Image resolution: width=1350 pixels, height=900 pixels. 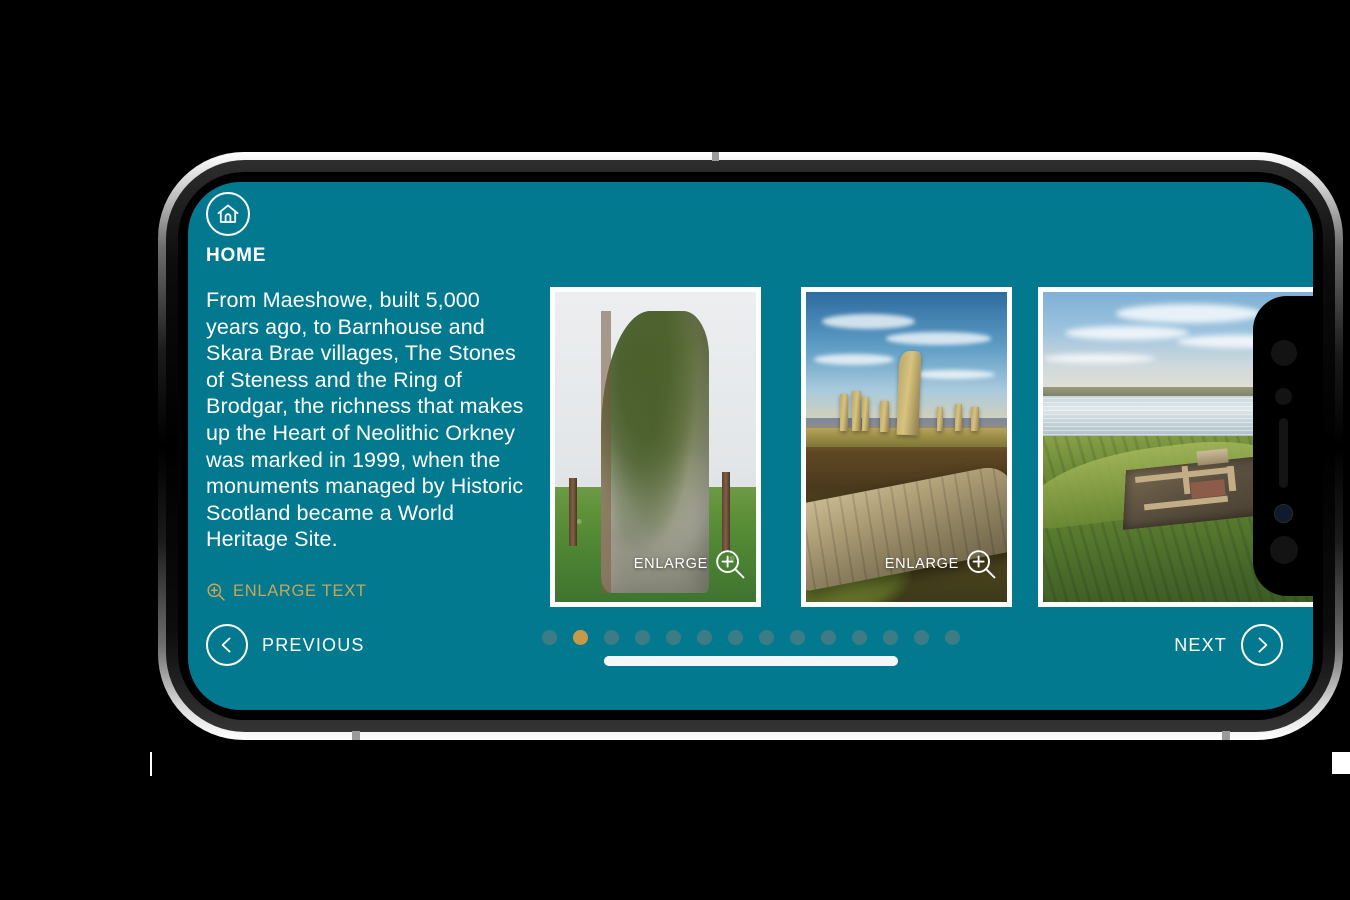 I want to click on previous-label: PREVIOUS, so click(x=313, y=644).